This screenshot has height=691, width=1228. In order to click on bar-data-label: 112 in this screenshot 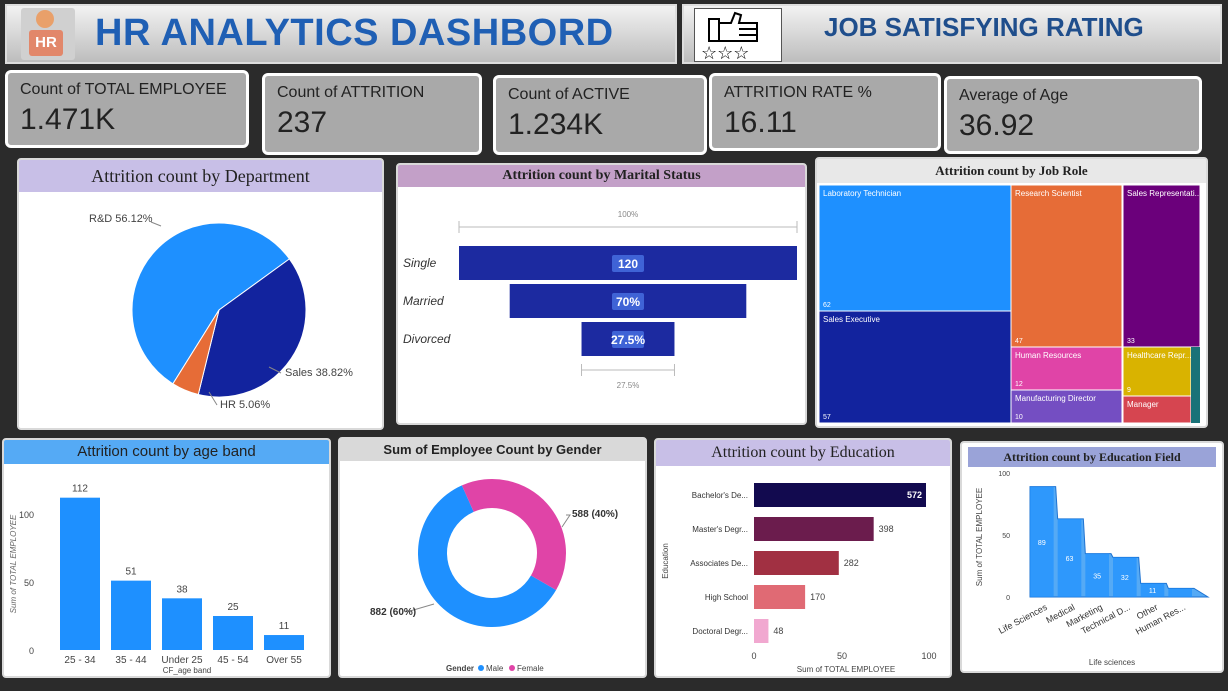, I will do `click(80, 489)`.